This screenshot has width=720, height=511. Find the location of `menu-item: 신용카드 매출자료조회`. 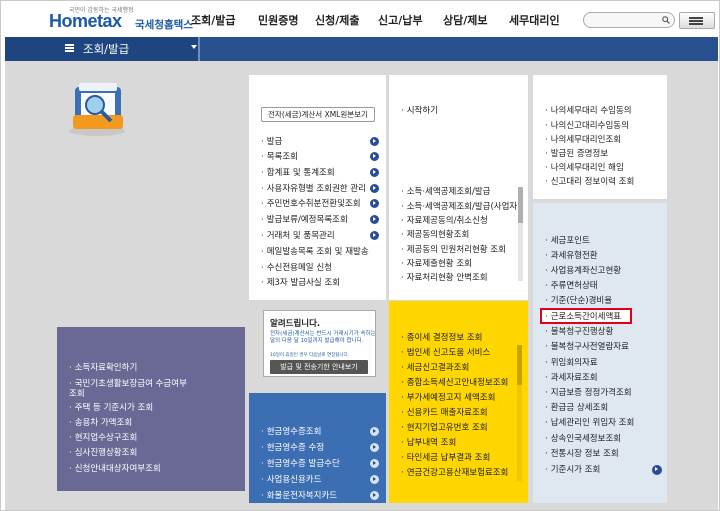

menu-item: 신용카드 매출자료조회 is located at coordinates (444, 413).